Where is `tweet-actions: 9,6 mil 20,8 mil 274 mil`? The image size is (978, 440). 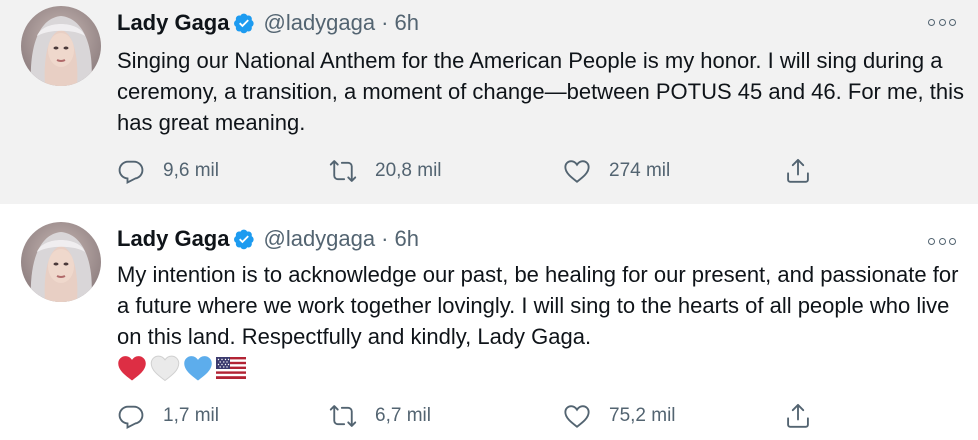
tweet-actions: 9,6 mil 20,8 mil 274 mil is located at coordinates (477, 172).